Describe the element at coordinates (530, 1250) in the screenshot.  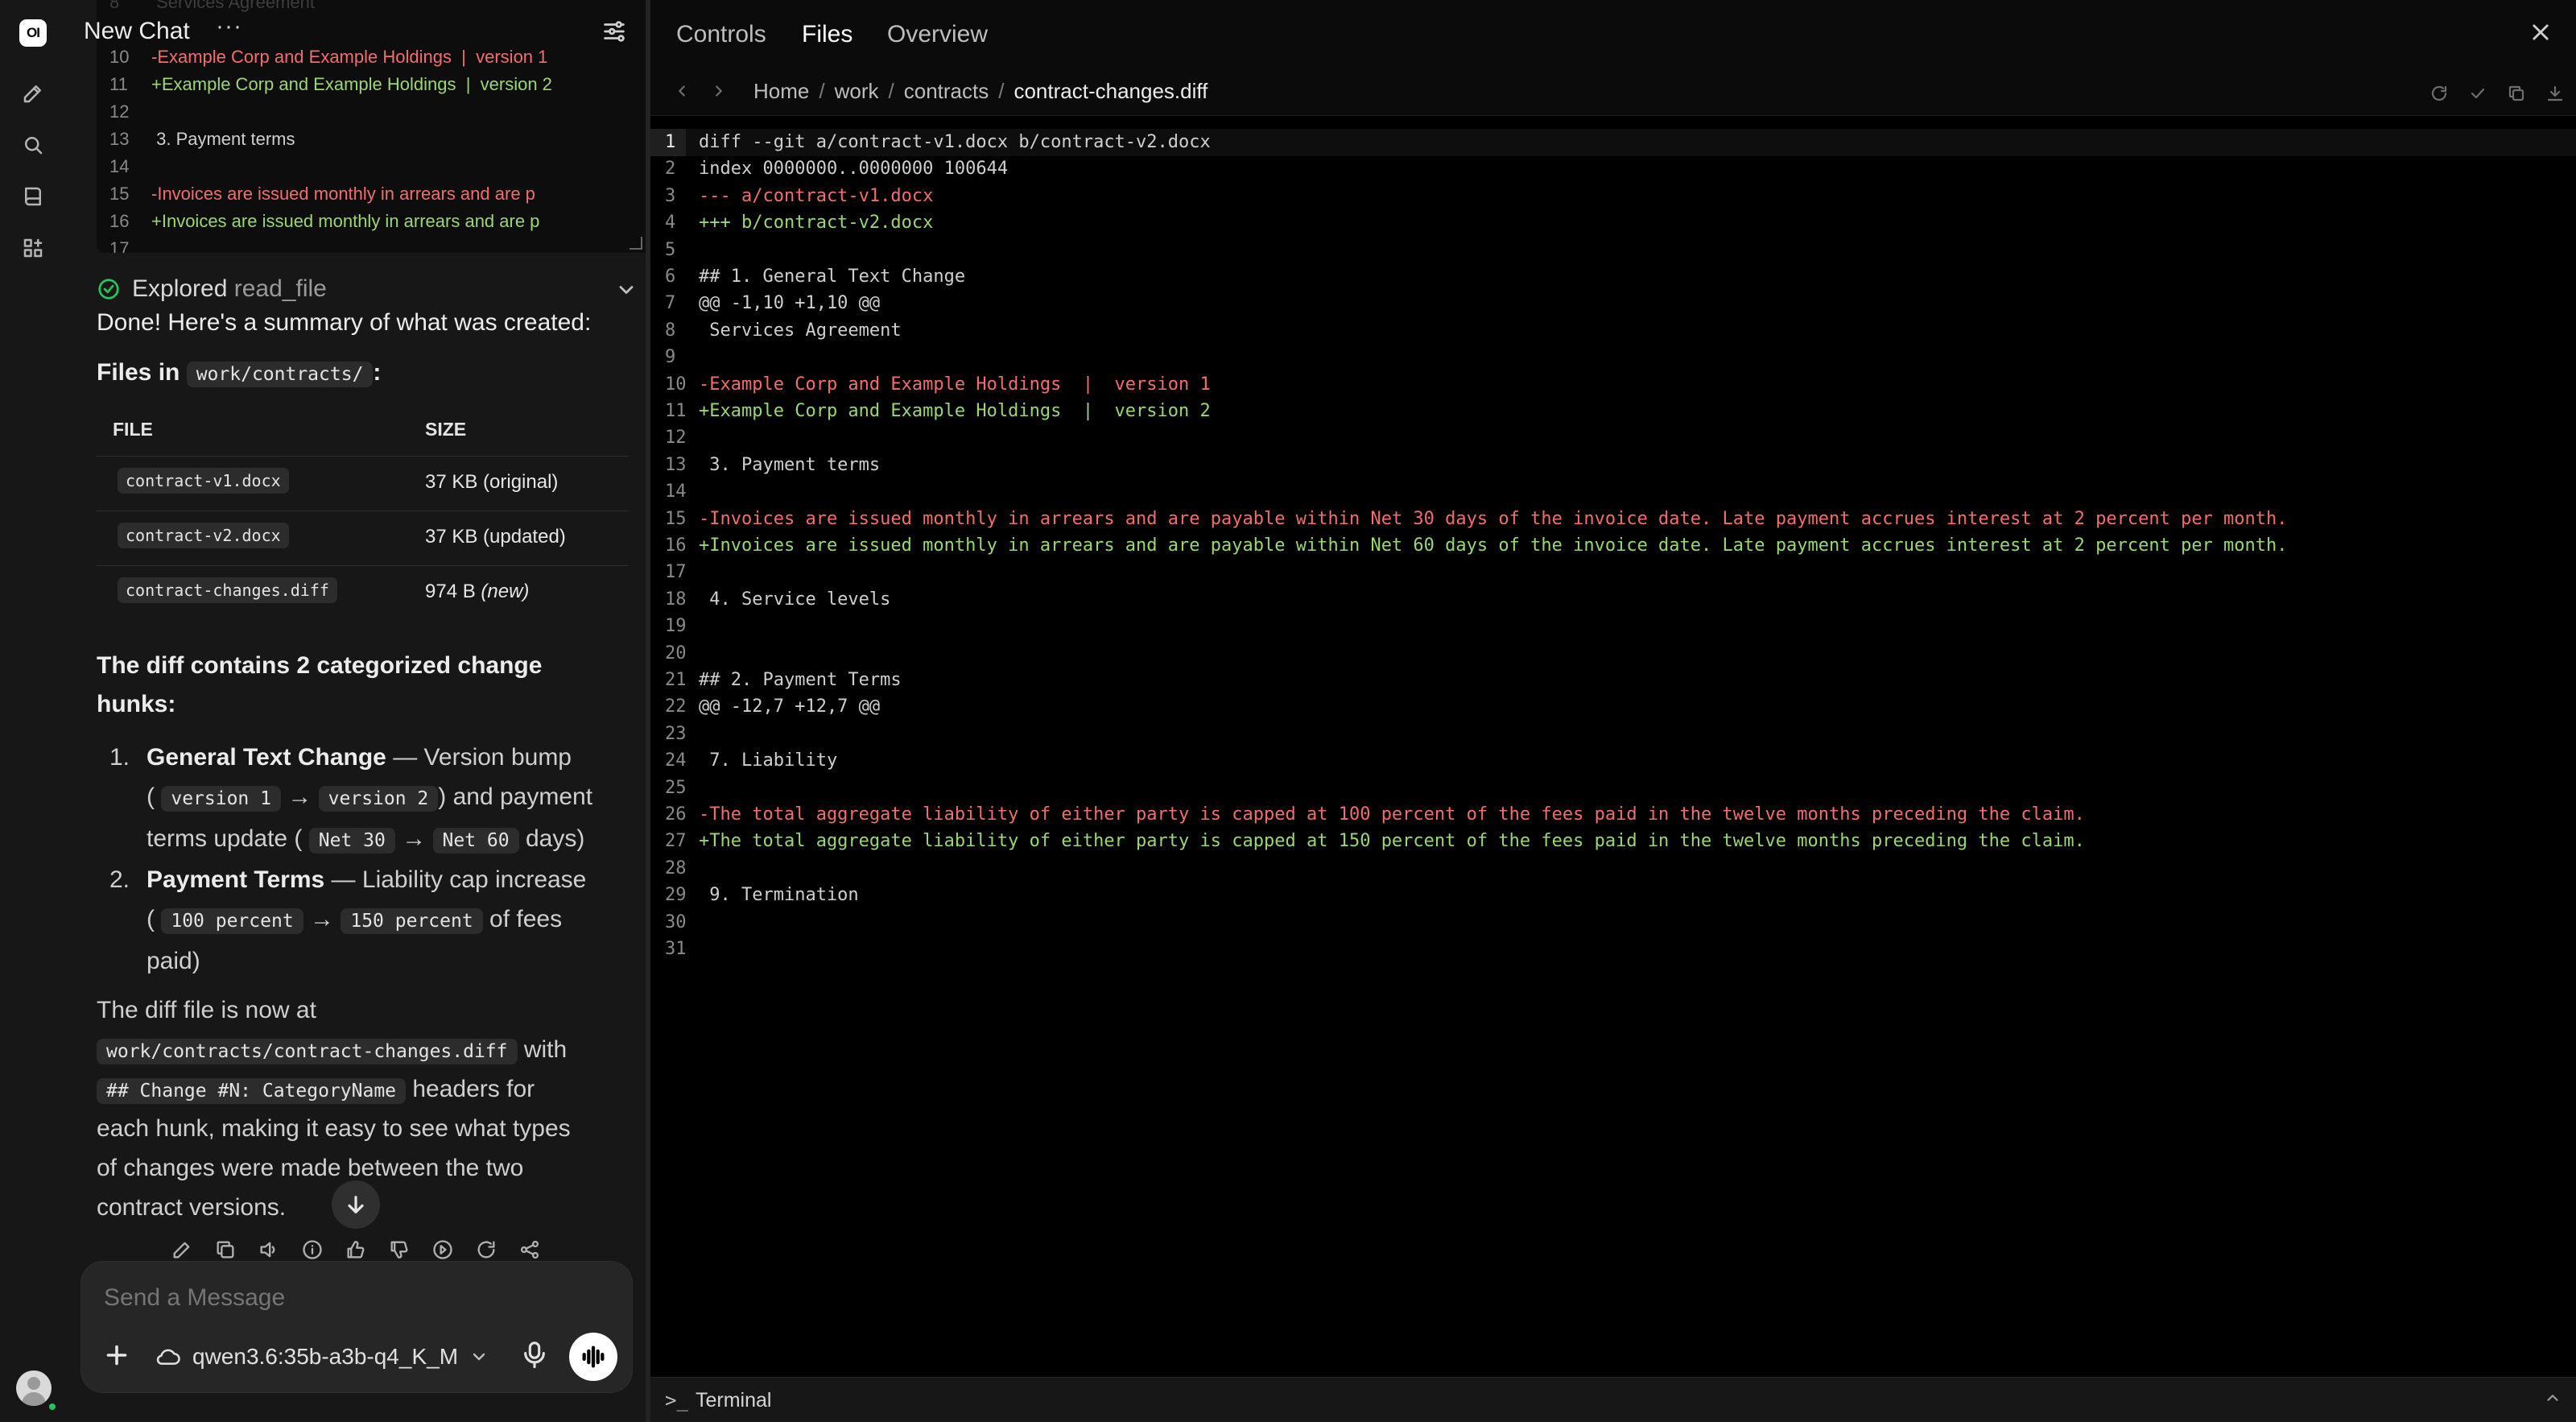
I see `share-icon` at that location.